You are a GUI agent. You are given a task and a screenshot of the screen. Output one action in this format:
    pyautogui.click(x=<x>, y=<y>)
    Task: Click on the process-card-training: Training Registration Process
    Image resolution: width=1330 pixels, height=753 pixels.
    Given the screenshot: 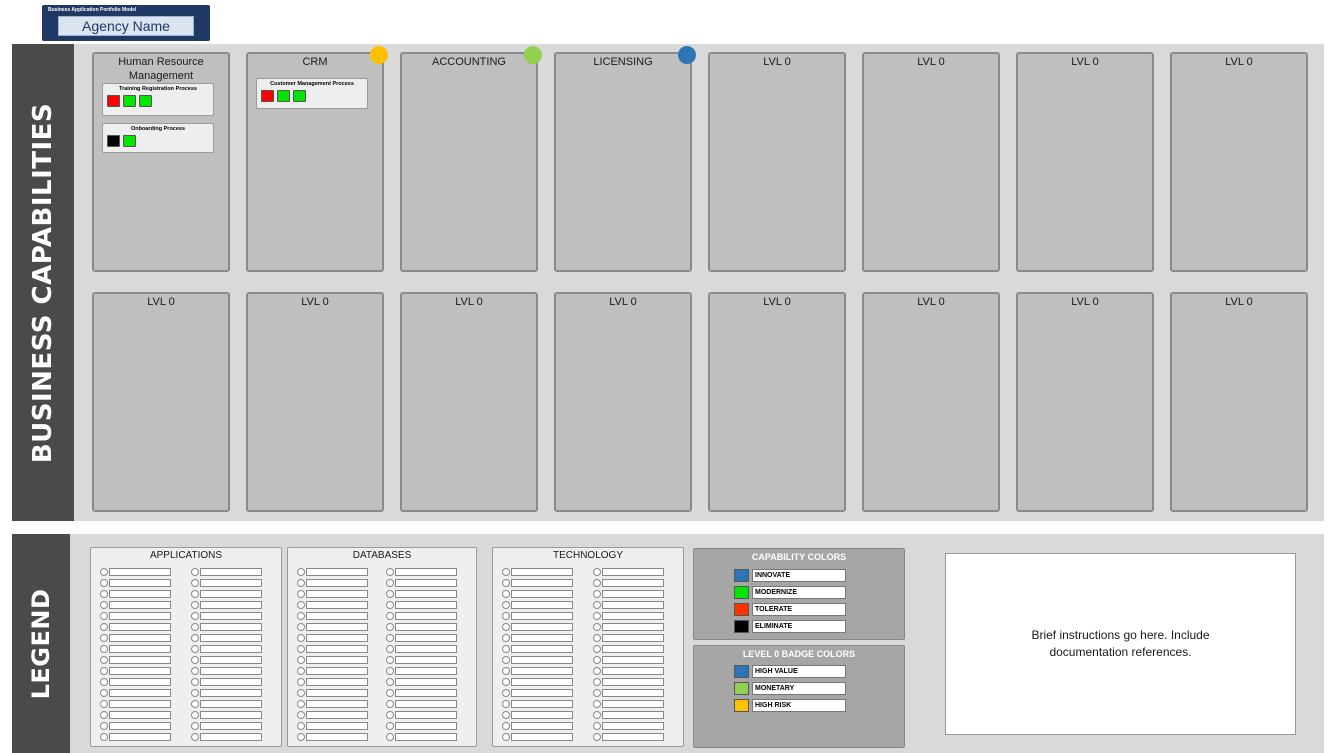 What is the action you would take?
    pyautogui.click(x=158, y=99)
    